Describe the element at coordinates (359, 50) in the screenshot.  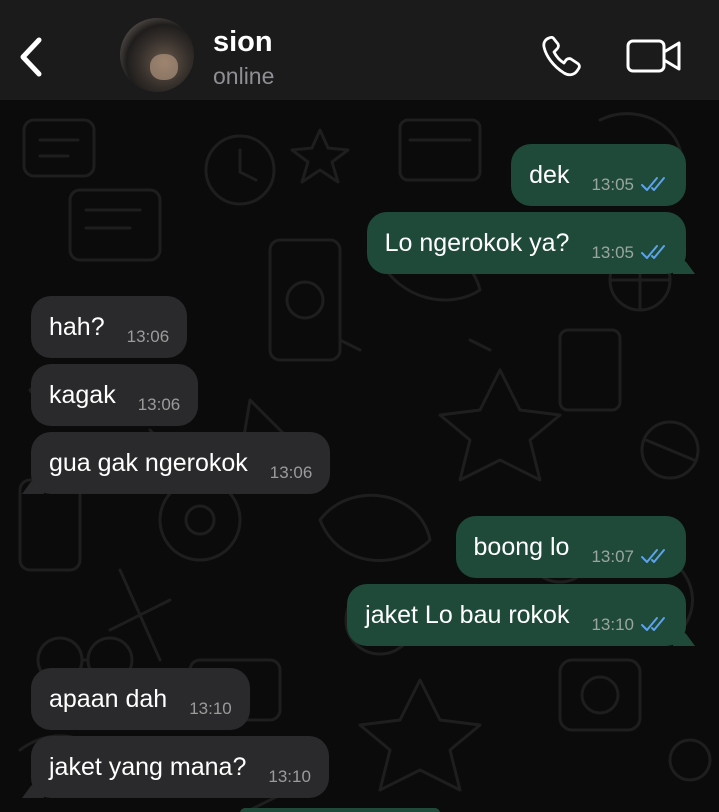
I see `chat-header: sion online` at that location.